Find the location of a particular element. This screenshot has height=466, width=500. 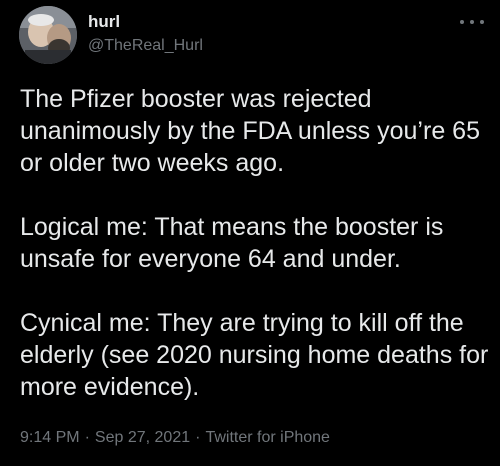

tweet-author: hurl @TheReal_Hurl is located at coordinates (145, 34).